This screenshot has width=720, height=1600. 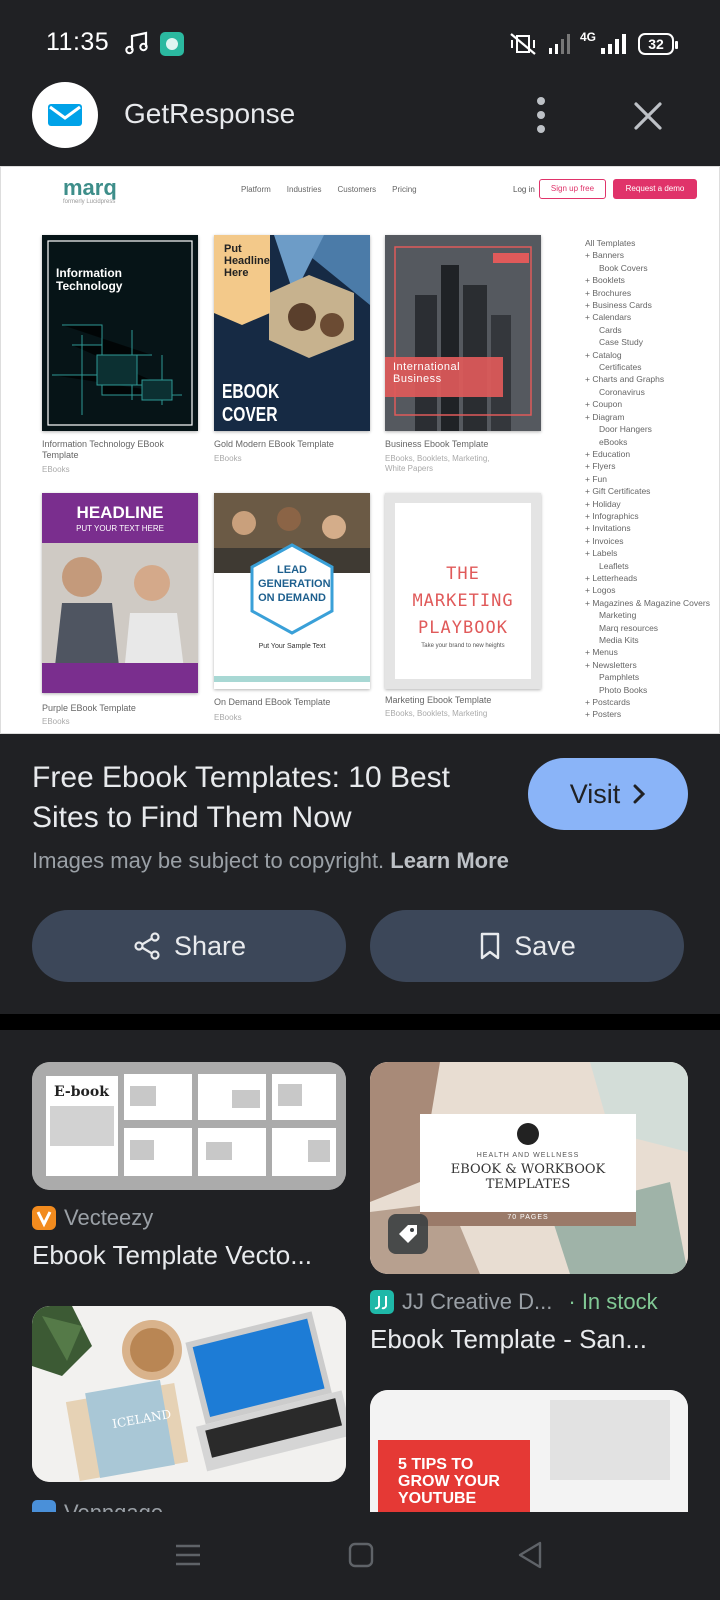 I want to click on skyline-image, so click(x=463, y=333).